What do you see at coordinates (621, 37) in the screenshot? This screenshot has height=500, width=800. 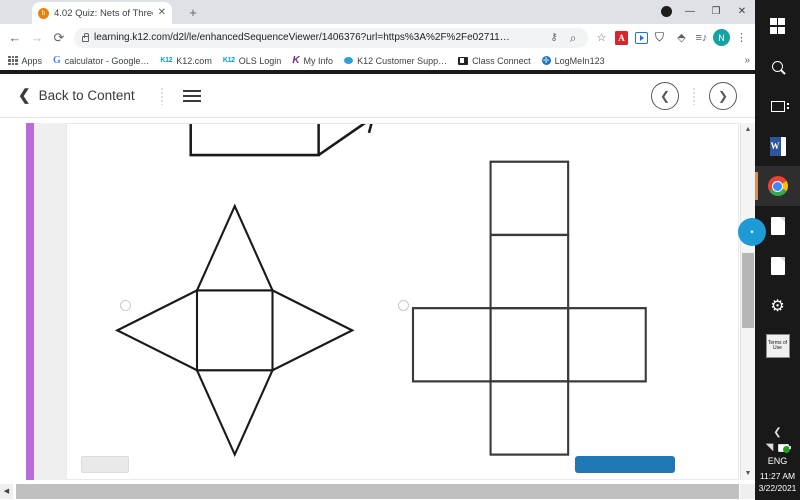 I see `pdf-extension-icon: A` at bounding box center [621, 37].